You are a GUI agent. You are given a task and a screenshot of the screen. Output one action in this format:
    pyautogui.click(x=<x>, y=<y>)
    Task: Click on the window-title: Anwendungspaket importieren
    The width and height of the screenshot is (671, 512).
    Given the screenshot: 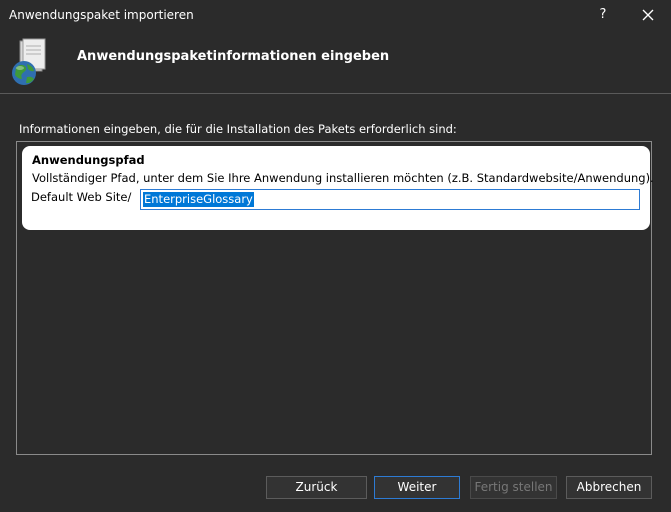 What is the action you would take?
    pyautogui.click(x=101, y=15)
    